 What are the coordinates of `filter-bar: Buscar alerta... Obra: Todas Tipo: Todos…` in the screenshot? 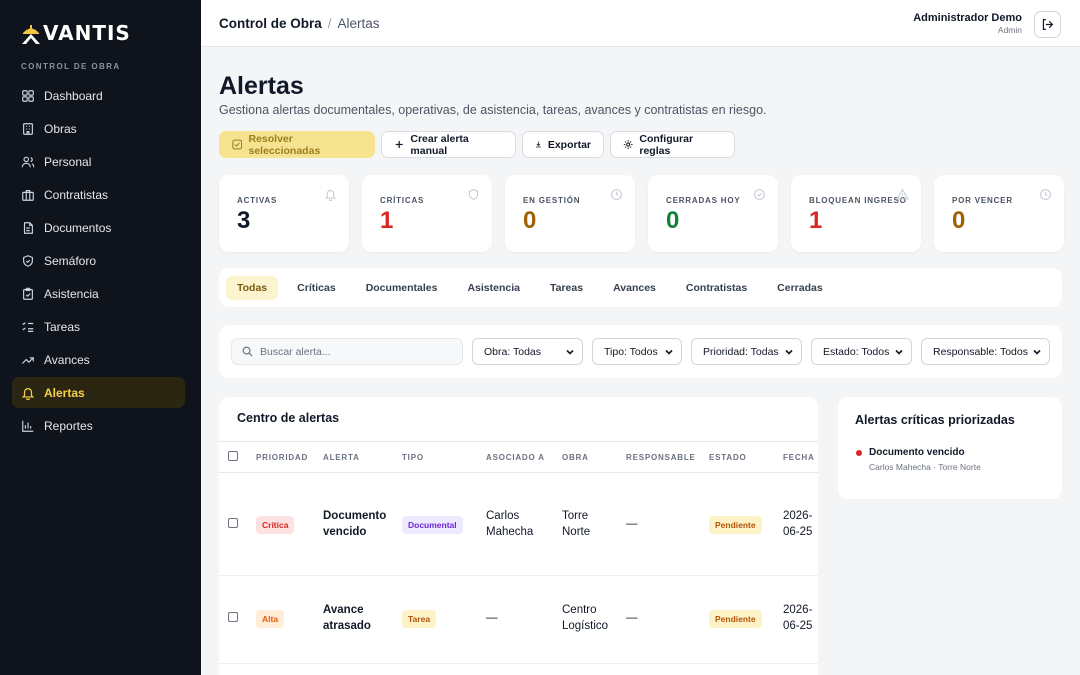 It's located at (640, 351).